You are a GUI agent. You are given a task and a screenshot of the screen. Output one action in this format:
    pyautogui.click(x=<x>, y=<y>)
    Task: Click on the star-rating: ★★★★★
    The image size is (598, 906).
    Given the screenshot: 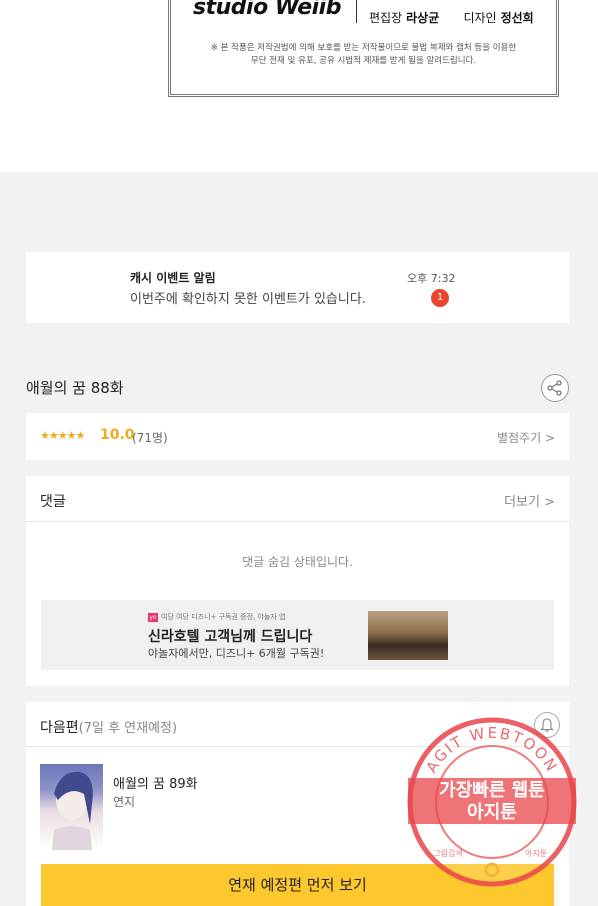 What is the action you would take?
    pyautogui.click(x=62, y=435)
    